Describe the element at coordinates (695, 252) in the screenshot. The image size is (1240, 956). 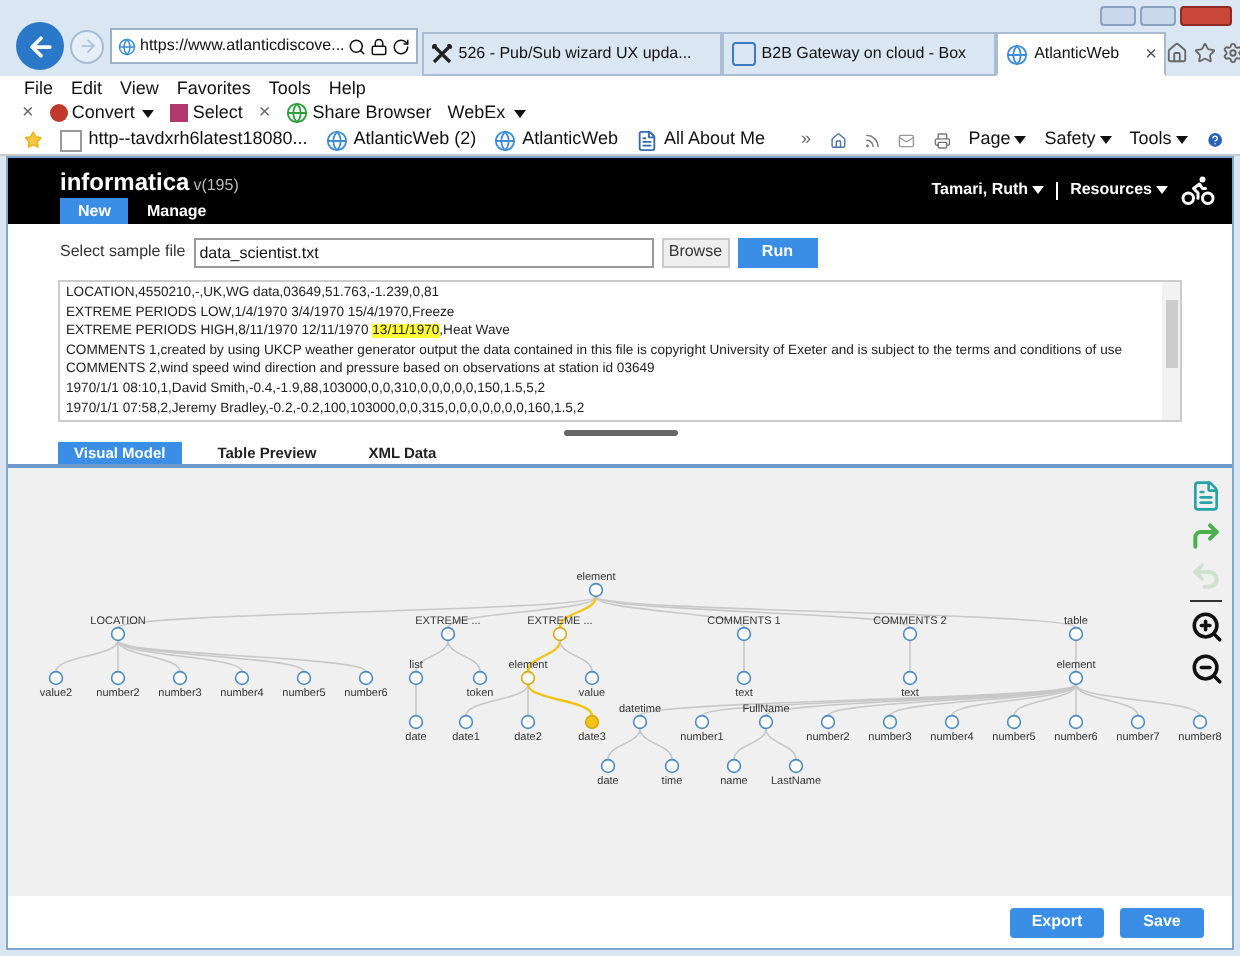
I see `browse-button: Browse` at that location.